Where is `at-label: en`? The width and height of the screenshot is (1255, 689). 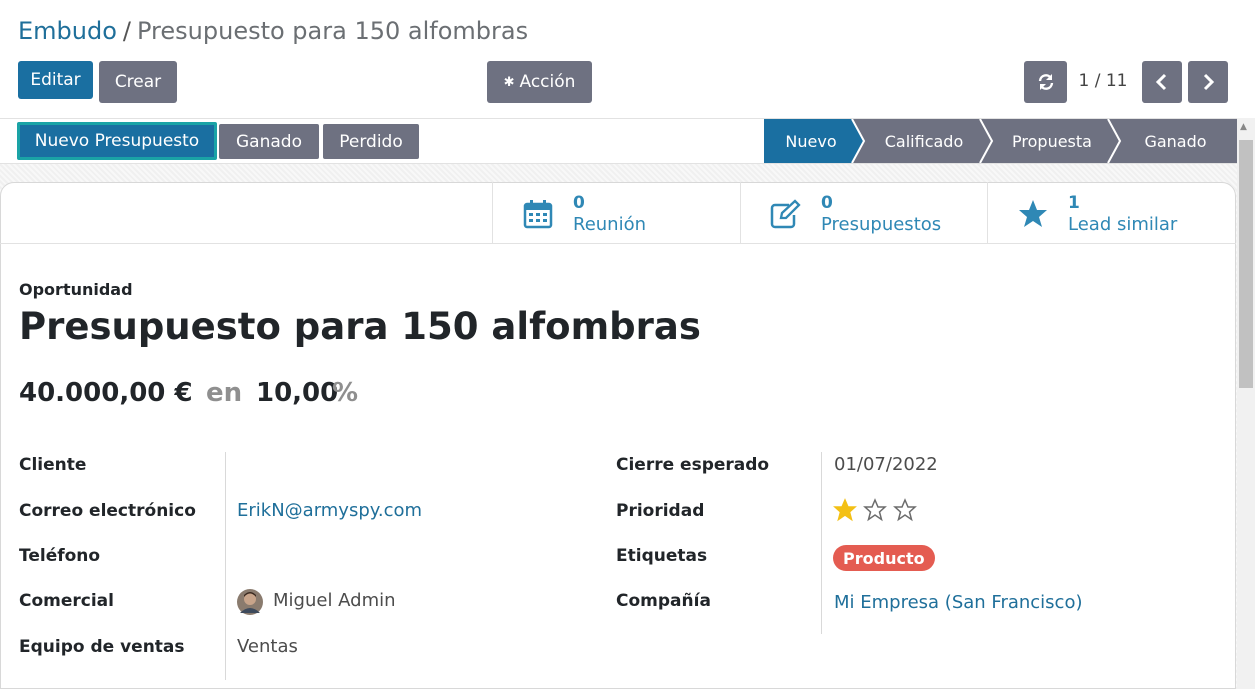
at-label: en is located at coordinates (224, 393).